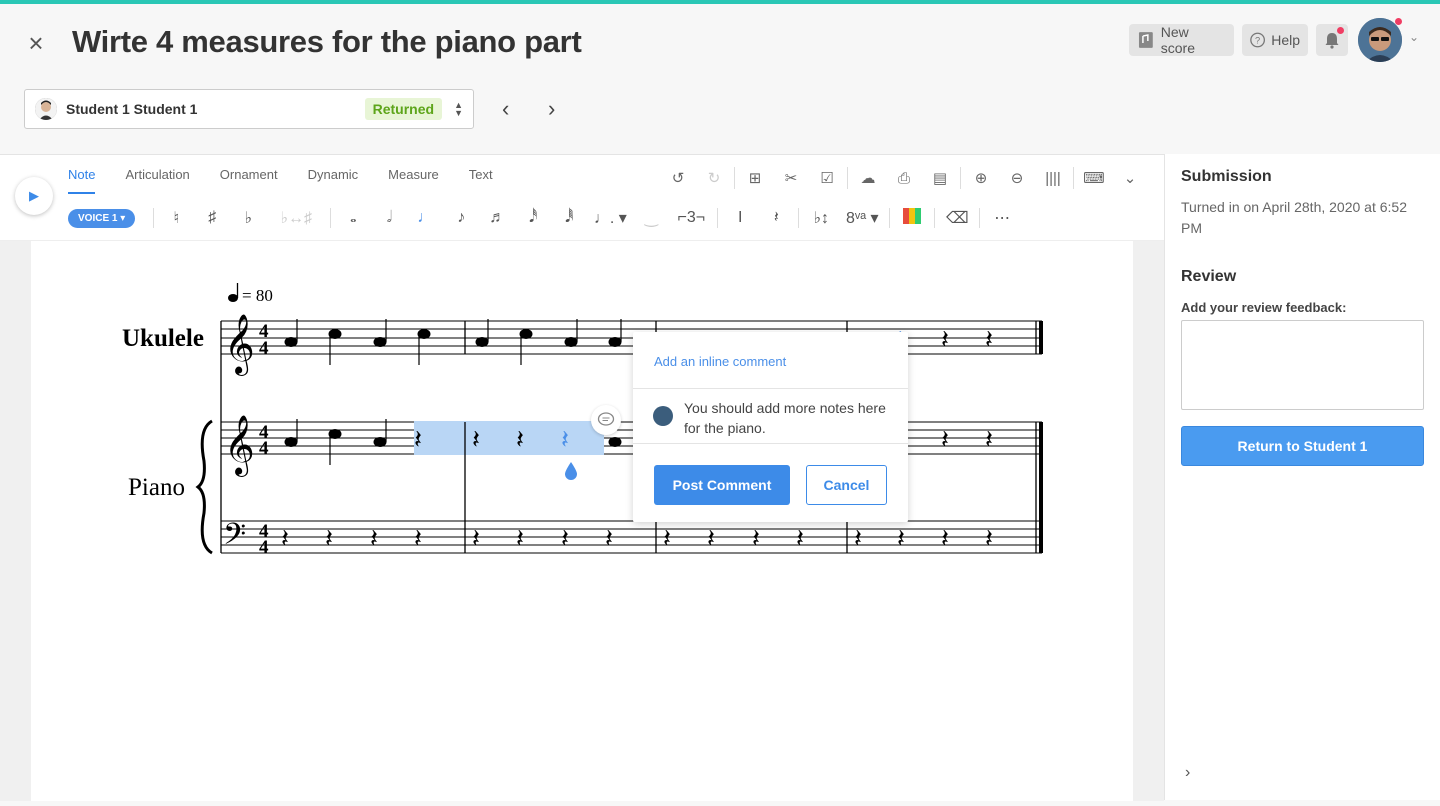 The height and width of the screenshot is (806, 1440). I want to click on natural-icon: ♮, so click(176, 218).